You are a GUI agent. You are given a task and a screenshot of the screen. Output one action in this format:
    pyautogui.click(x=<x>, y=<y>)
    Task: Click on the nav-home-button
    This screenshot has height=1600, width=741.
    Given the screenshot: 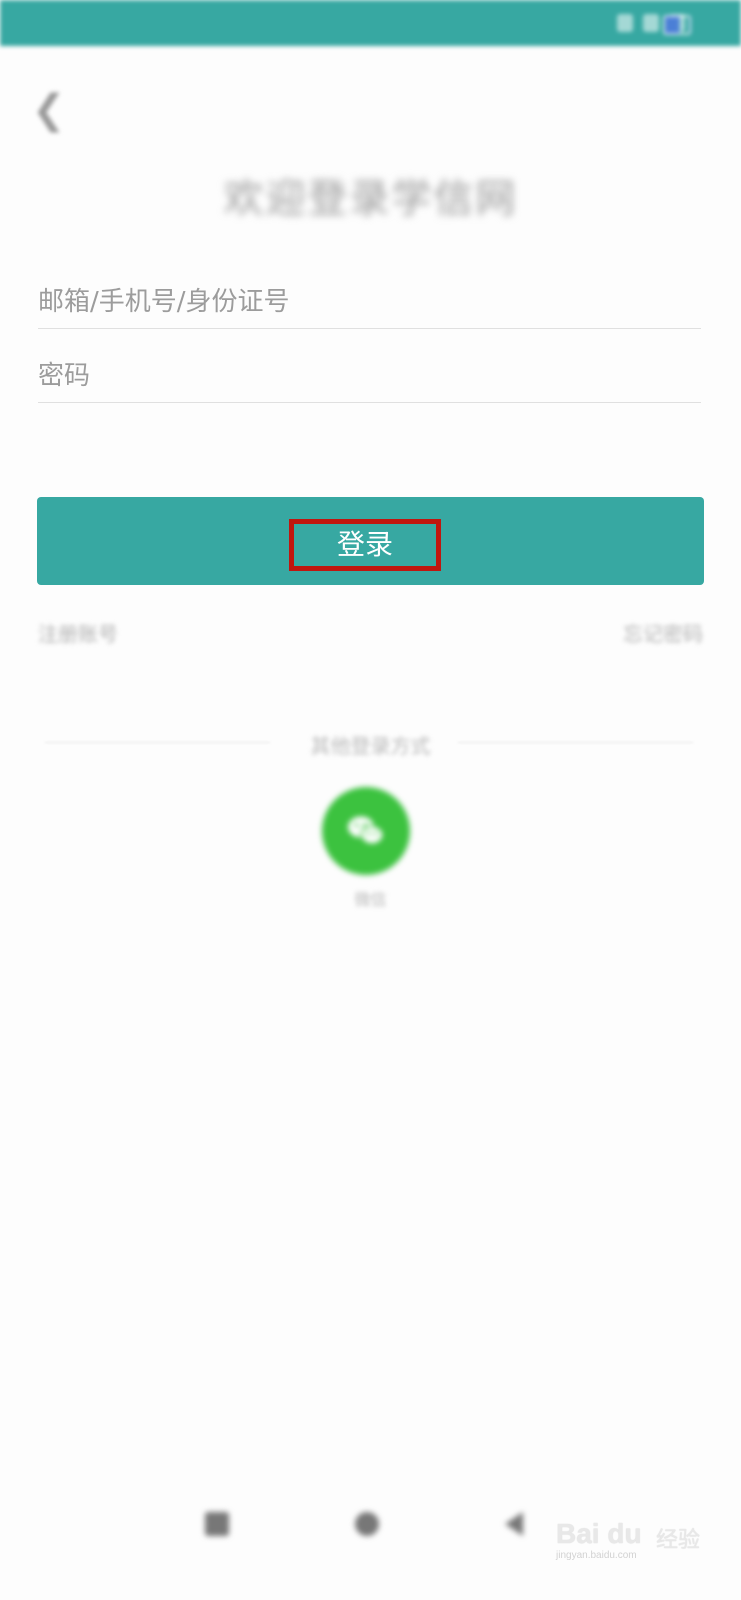 What is the action you would take?
    pyautogui.click(x=367, y=1524)
    